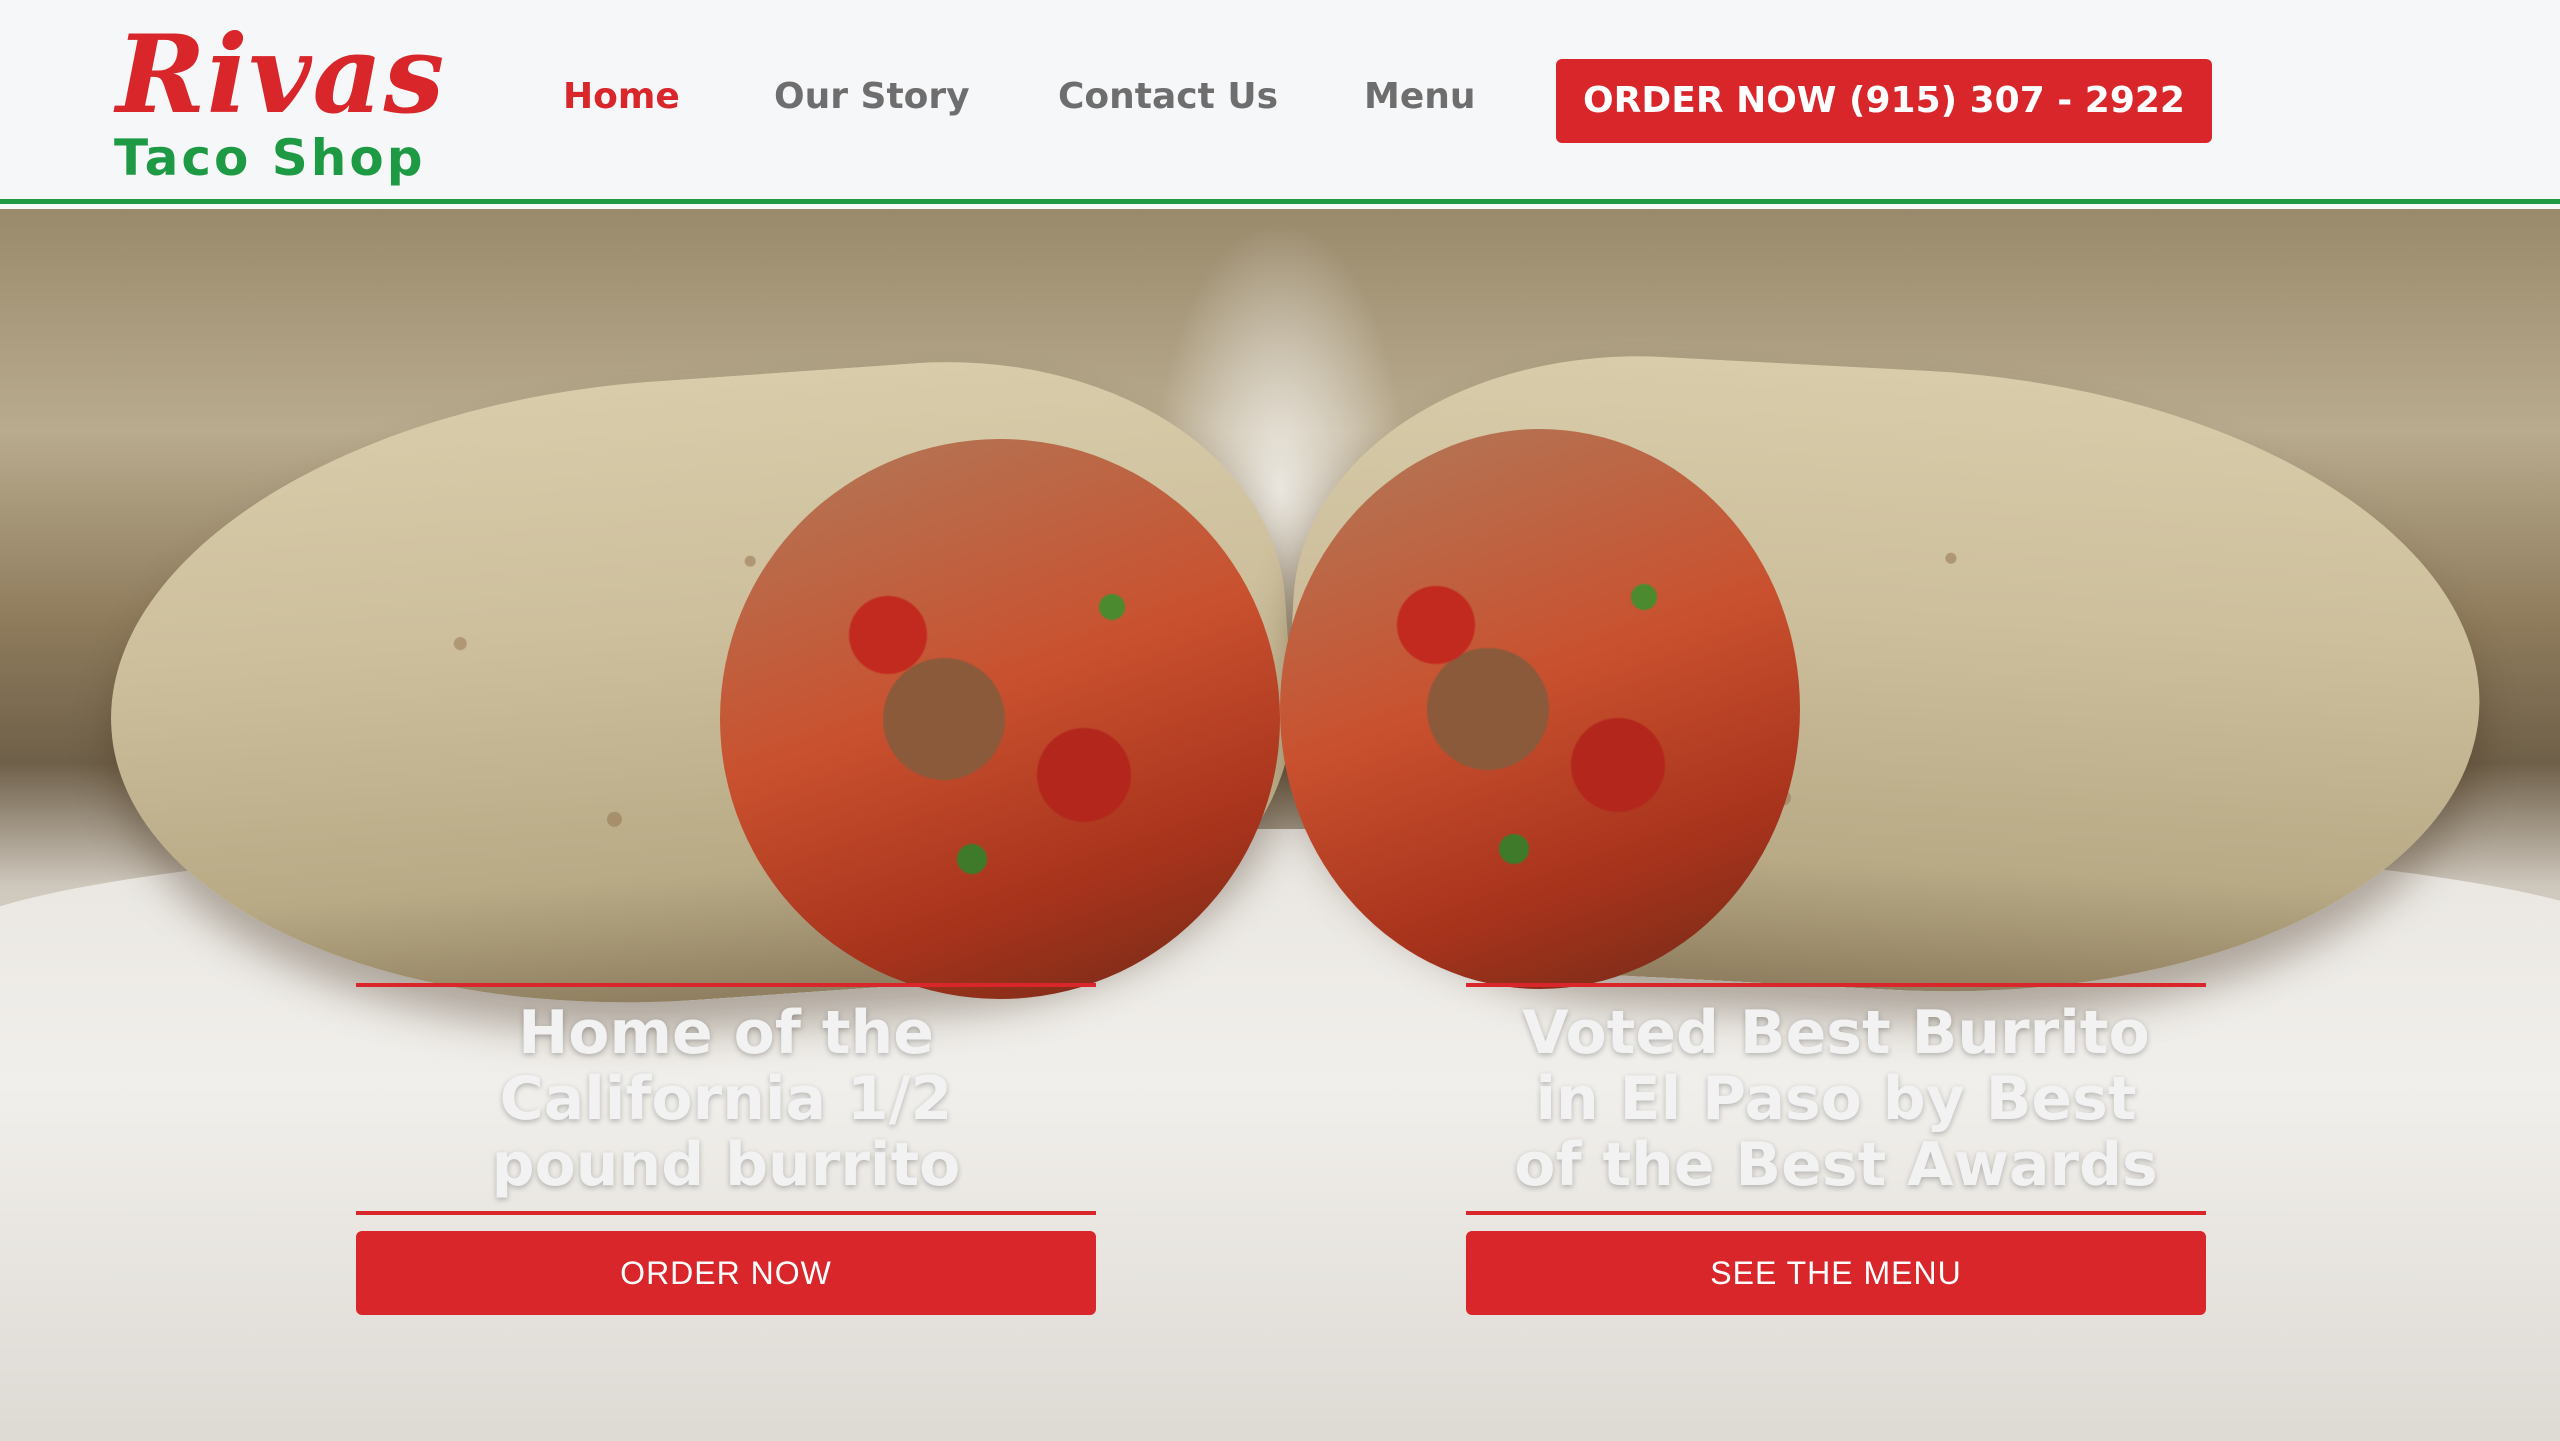  I want to click on burrito-filling-right, so click(1540, 709).